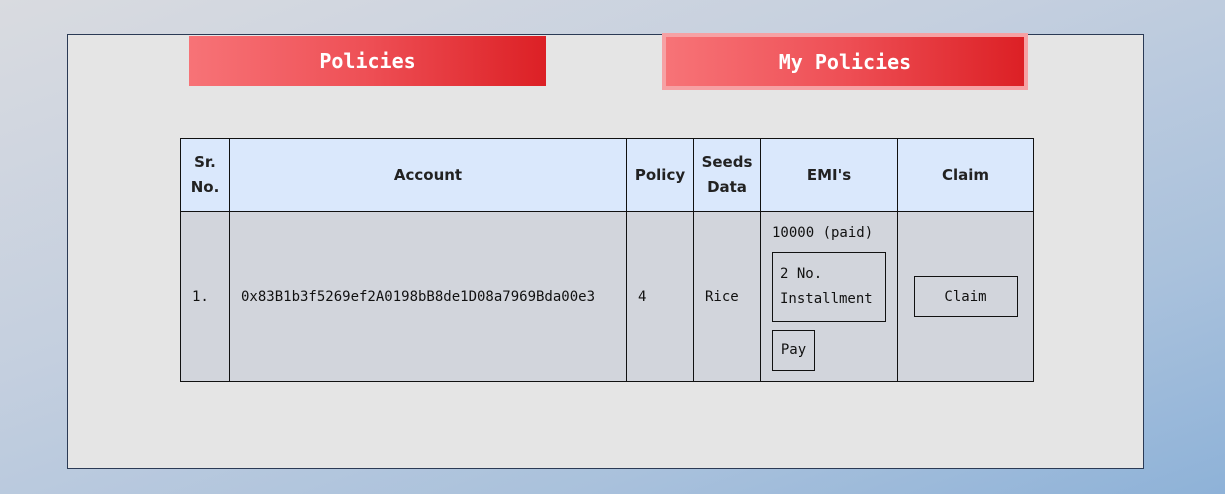 The width and height of the screenshot is (1225, 494). Describe the element at coordinates (205, 296) in the screenshot. I see `cell-sr-no: 1.` at that location.